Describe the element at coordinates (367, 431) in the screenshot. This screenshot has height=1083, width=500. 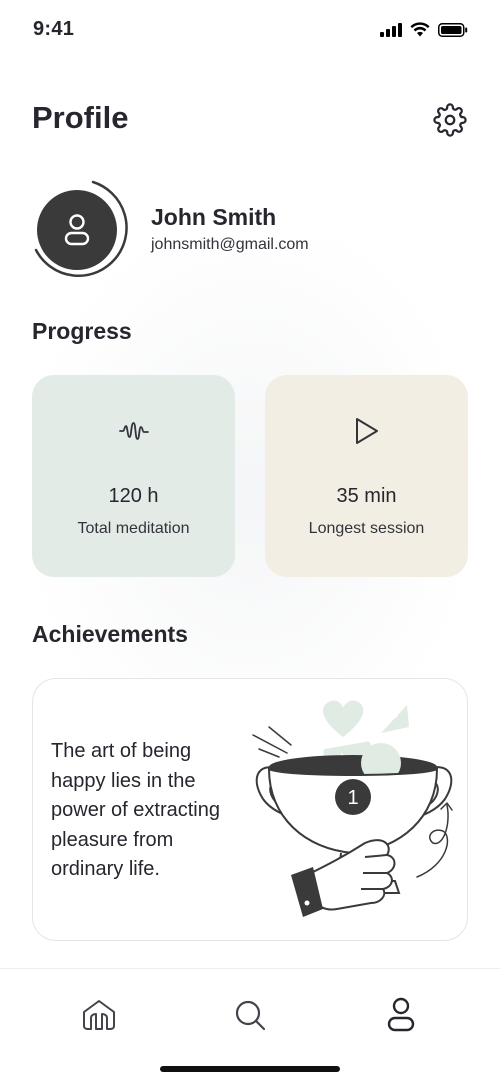
I see `play-icon` at that location.